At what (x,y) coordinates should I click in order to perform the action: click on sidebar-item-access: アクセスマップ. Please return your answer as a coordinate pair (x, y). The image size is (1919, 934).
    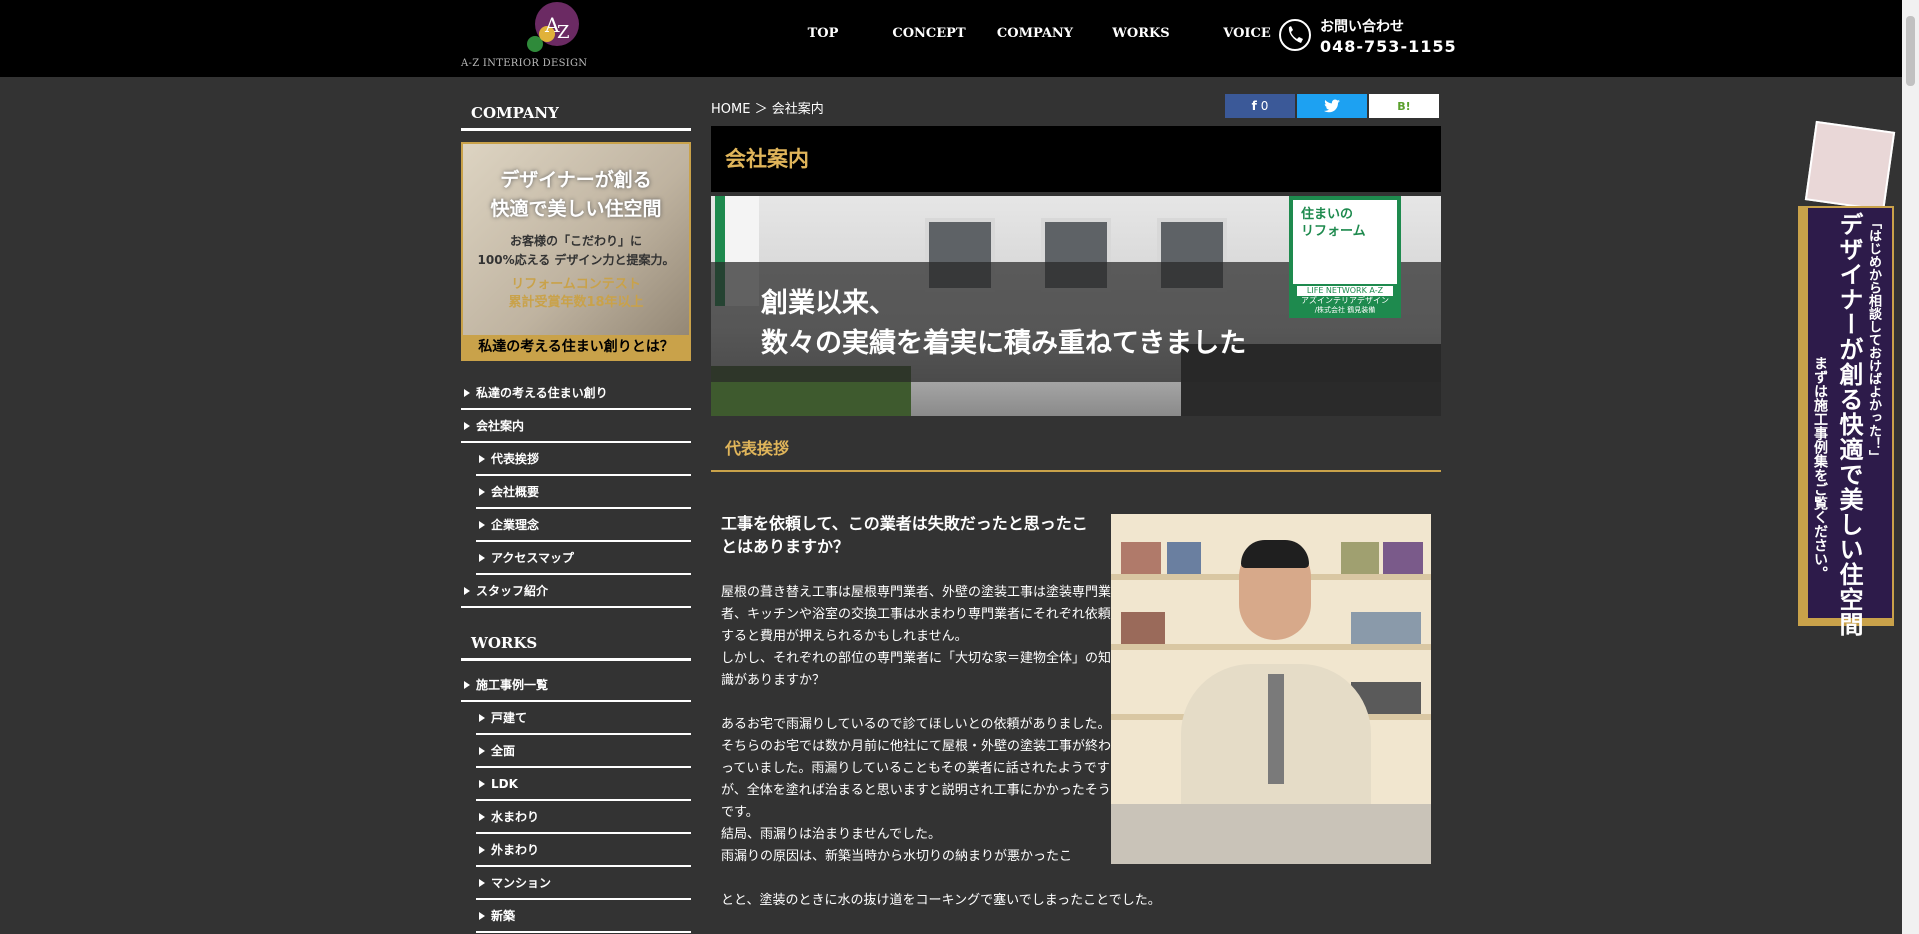
    Looking at the image, I should click on (583, 558).